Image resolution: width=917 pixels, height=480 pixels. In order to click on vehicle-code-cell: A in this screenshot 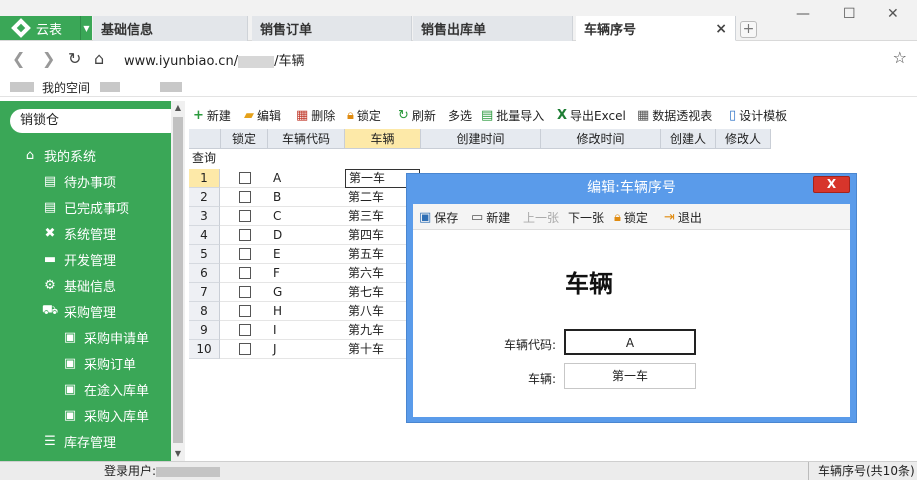, I will do `click(277, 178)`.